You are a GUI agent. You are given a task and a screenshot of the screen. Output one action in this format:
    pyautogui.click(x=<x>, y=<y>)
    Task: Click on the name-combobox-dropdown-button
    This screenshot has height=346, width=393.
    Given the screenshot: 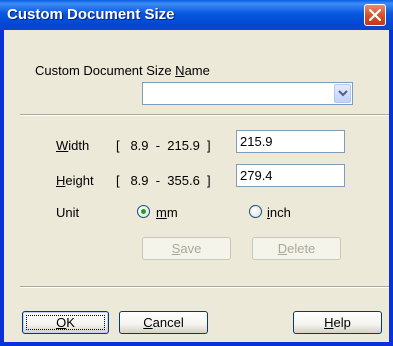 What is the action you would take?
    pyautogui.click(x=342, y=93)
    